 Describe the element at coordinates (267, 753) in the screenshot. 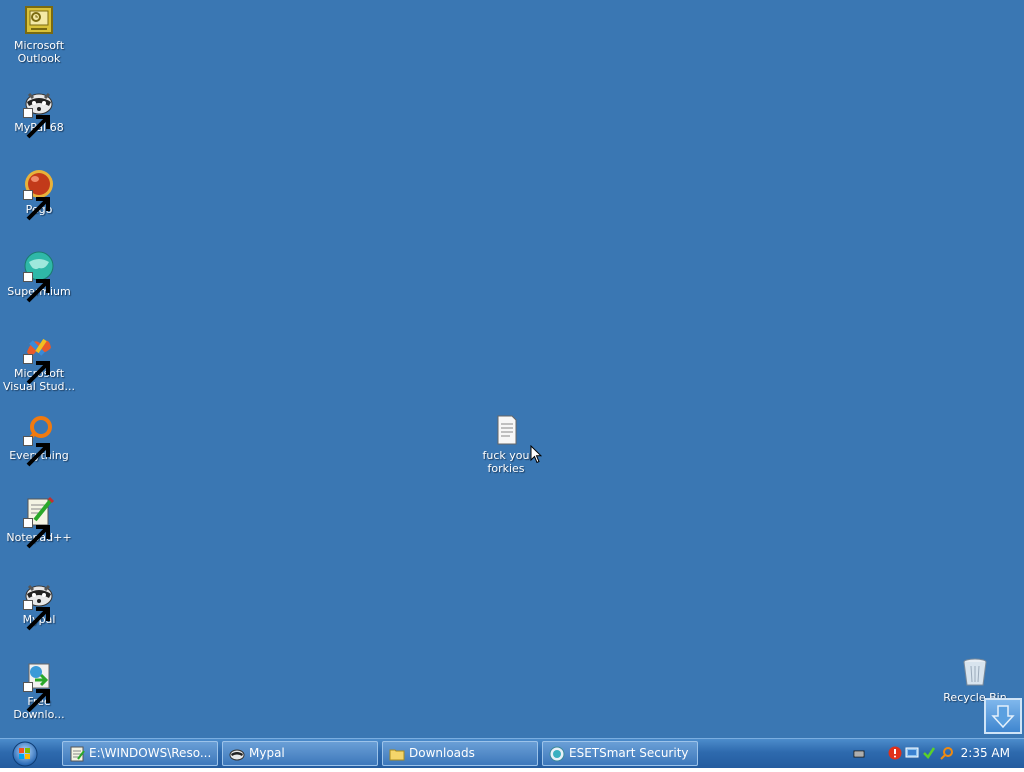

I see `taskbar-button-label: Mypal` at that location.